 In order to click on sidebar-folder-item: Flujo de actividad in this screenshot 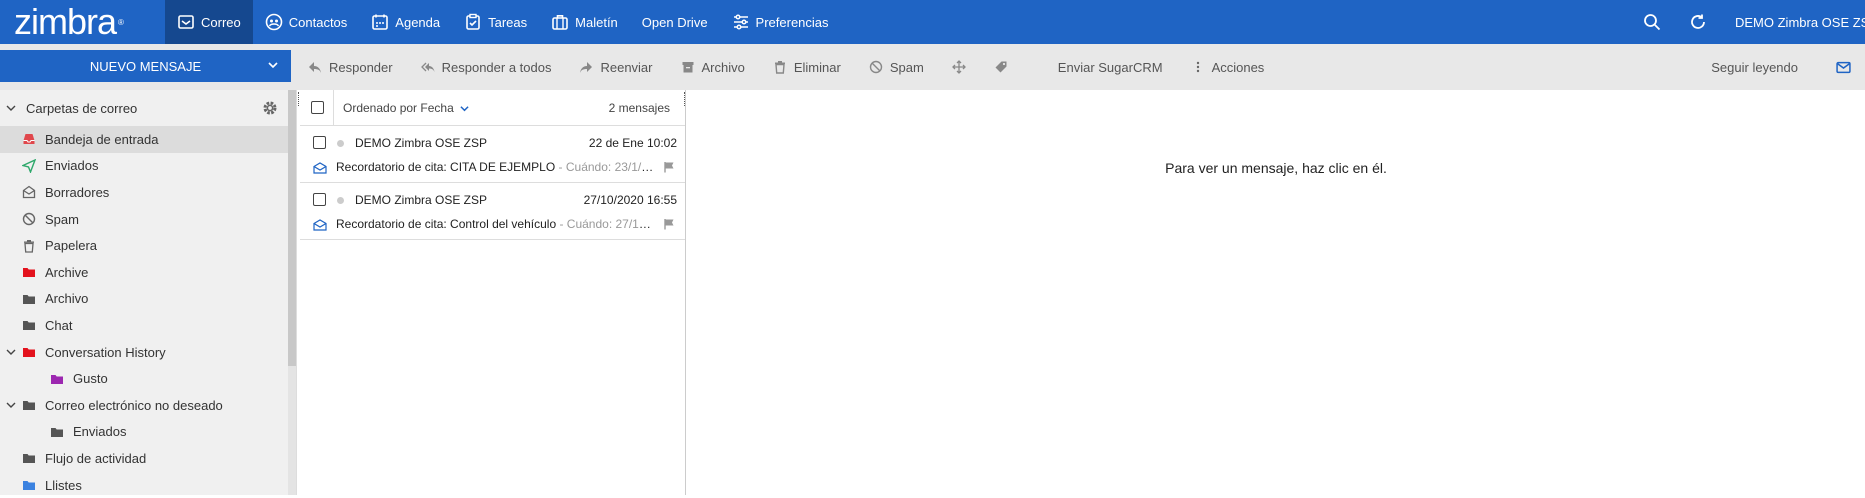, I will do `click(148, 458)`.